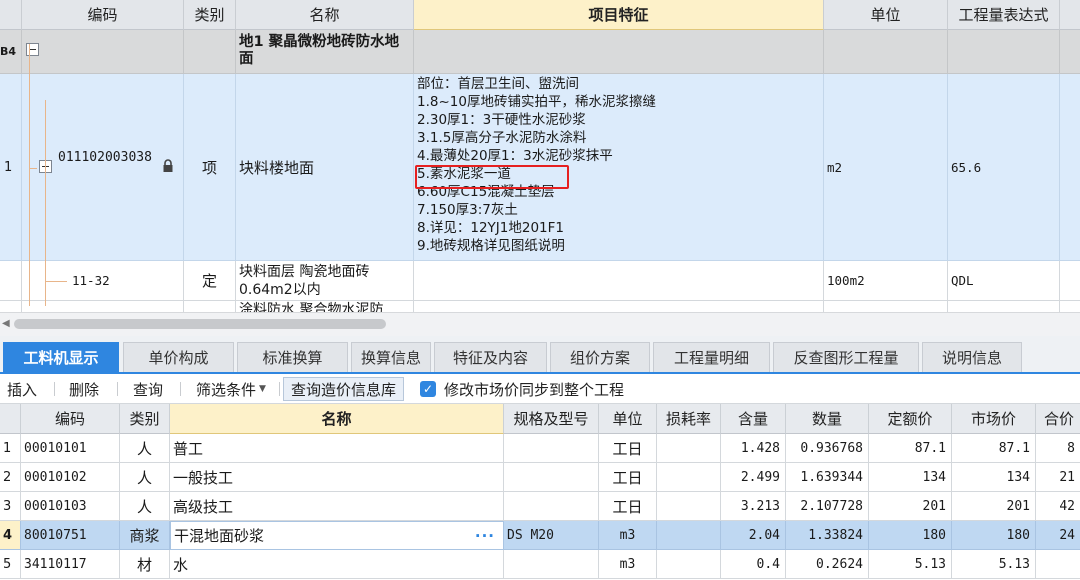 The width and height of the screenshot is (1080, 580). What do you see at coordinates (22, 389) in the screenshot?
I see `insert-button: 插入` at bounding box center [22, 389].